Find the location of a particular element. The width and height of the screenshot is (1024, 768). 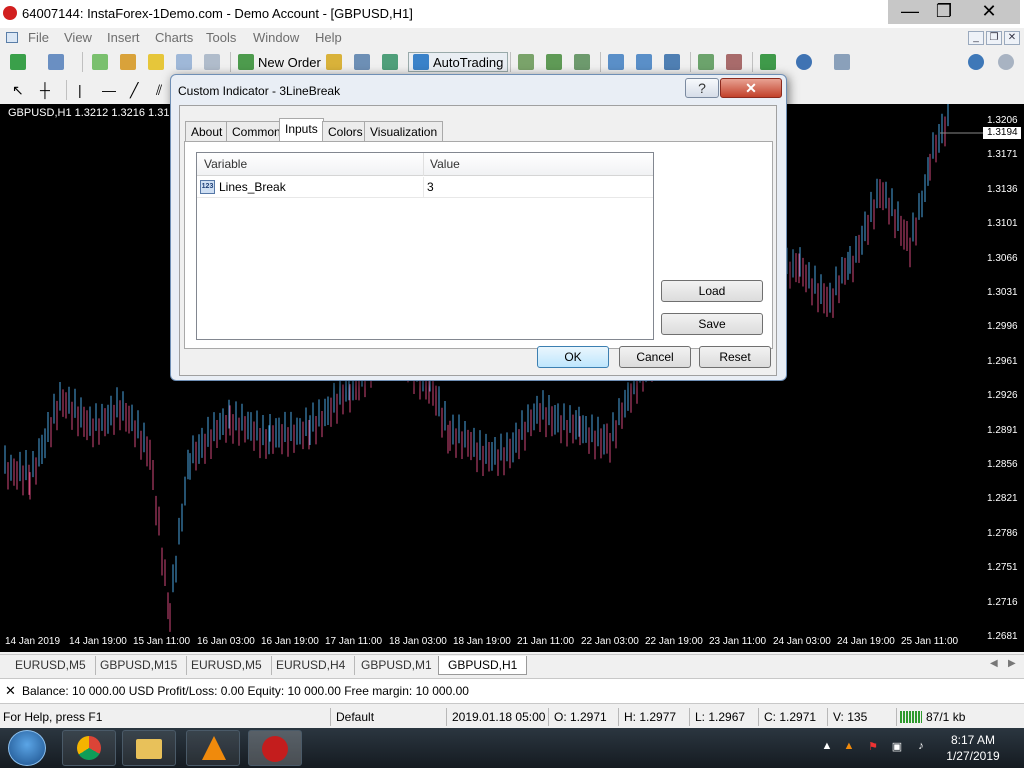

strategy-tester-button is located at coordinates (212, 62).